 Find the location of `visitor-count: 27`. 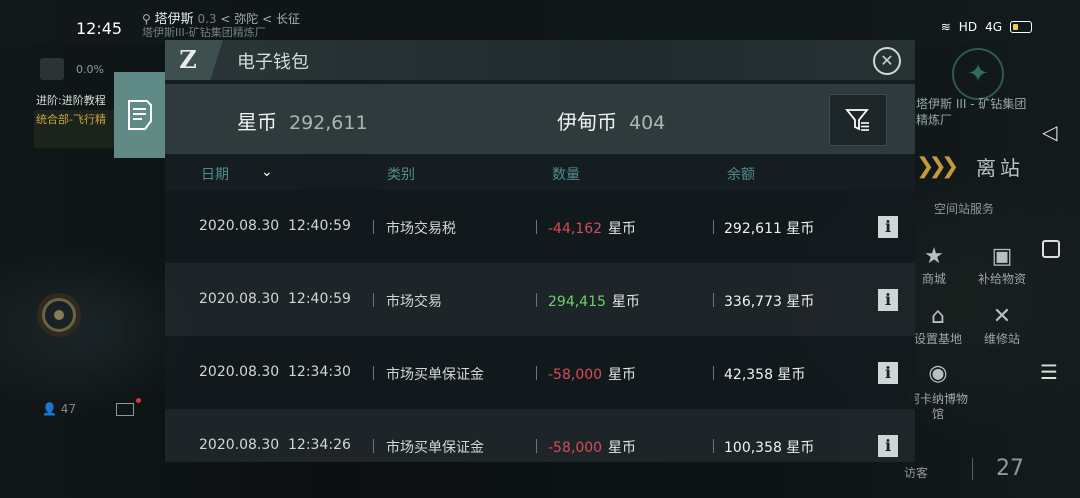

visitor-count: 27 is located at coordinates (1010, 468).